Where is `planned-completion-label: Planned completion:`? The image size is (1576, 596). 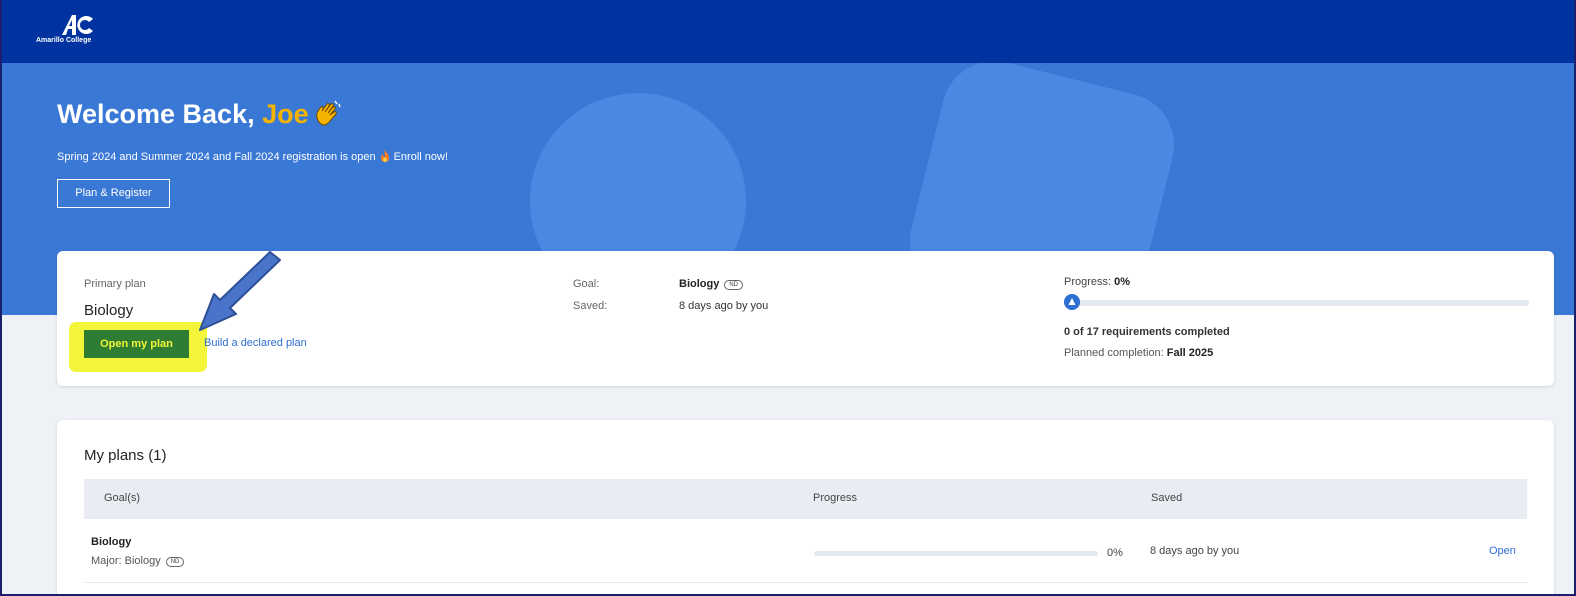
planned-completion-label: Planned completion: is located at coordinates (1115, 353).